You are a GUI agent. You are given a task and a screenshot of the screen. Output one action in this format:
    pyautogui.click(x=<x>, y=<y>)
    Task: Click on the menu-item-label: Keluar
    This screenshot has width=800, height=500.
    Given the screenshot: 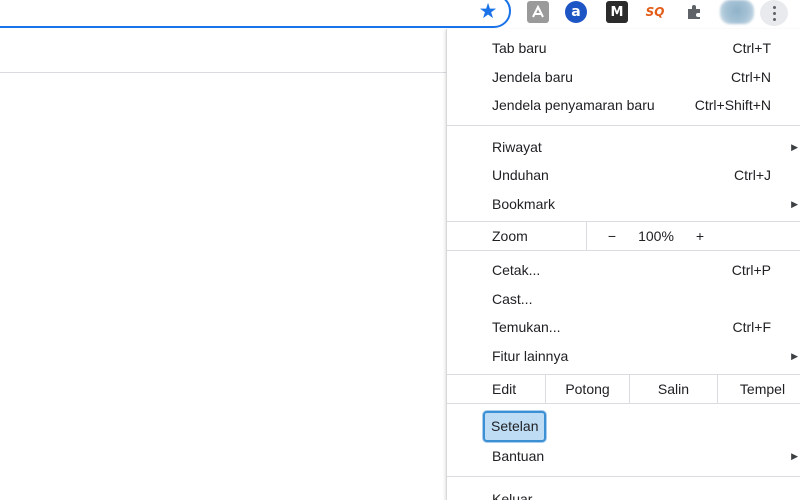 What is the action you would take?
    pyautogui.click(x=512, y=495)
    